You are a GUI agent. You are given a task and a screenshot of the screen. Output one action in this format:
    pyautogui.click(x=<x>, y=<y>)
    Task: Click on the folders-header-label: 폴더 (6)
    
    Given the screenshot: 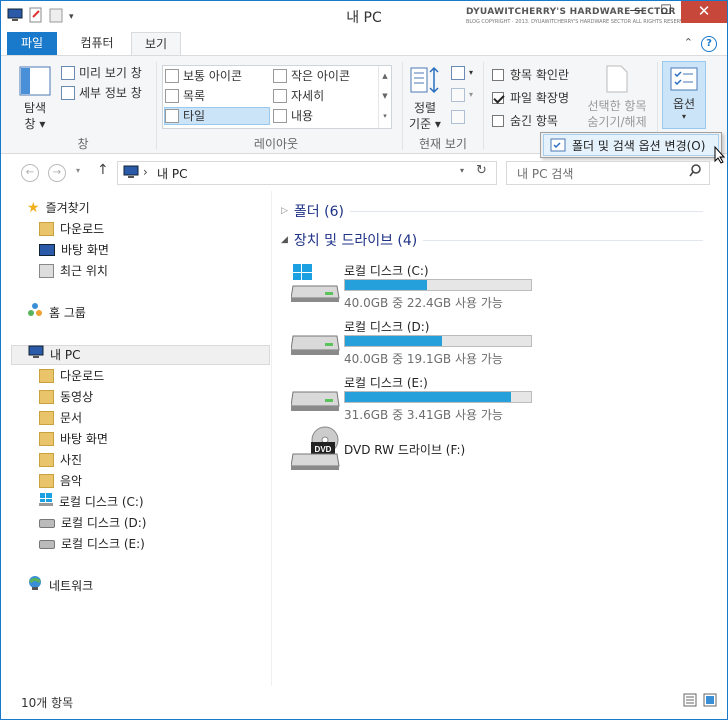 What is the action you would take?
    pyautogui.click(x=318, y=212)
    